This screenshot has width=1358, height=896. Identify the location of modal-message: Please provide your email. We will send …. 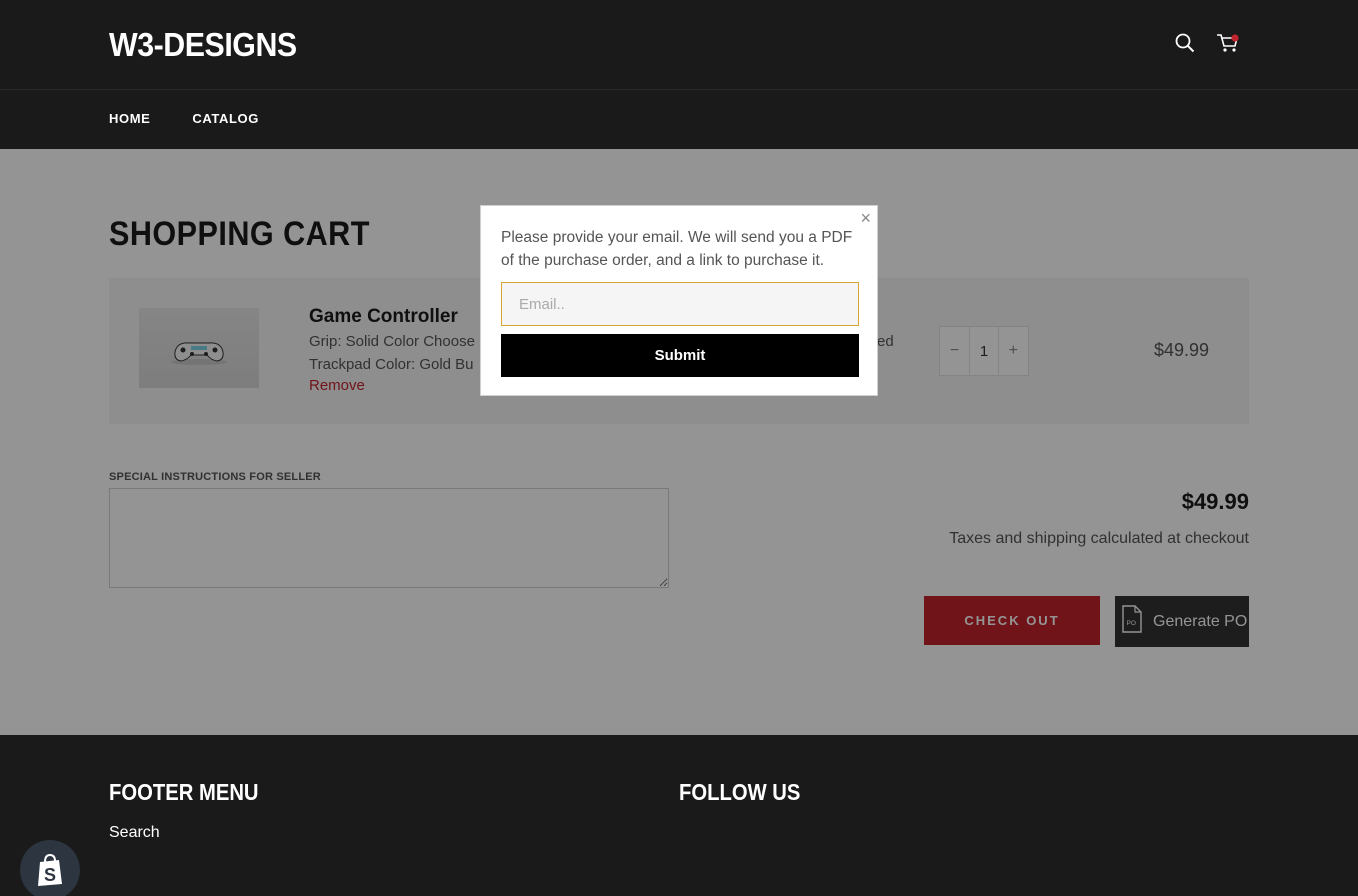
(677, 249).